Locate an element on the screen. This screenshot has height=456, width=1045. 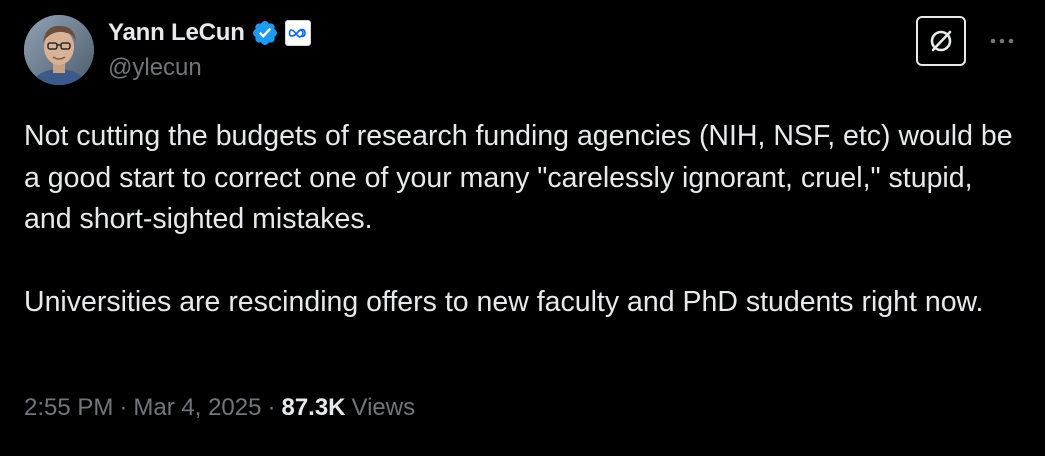
author-handle: @ylecun is located at coordinates (155, 68).